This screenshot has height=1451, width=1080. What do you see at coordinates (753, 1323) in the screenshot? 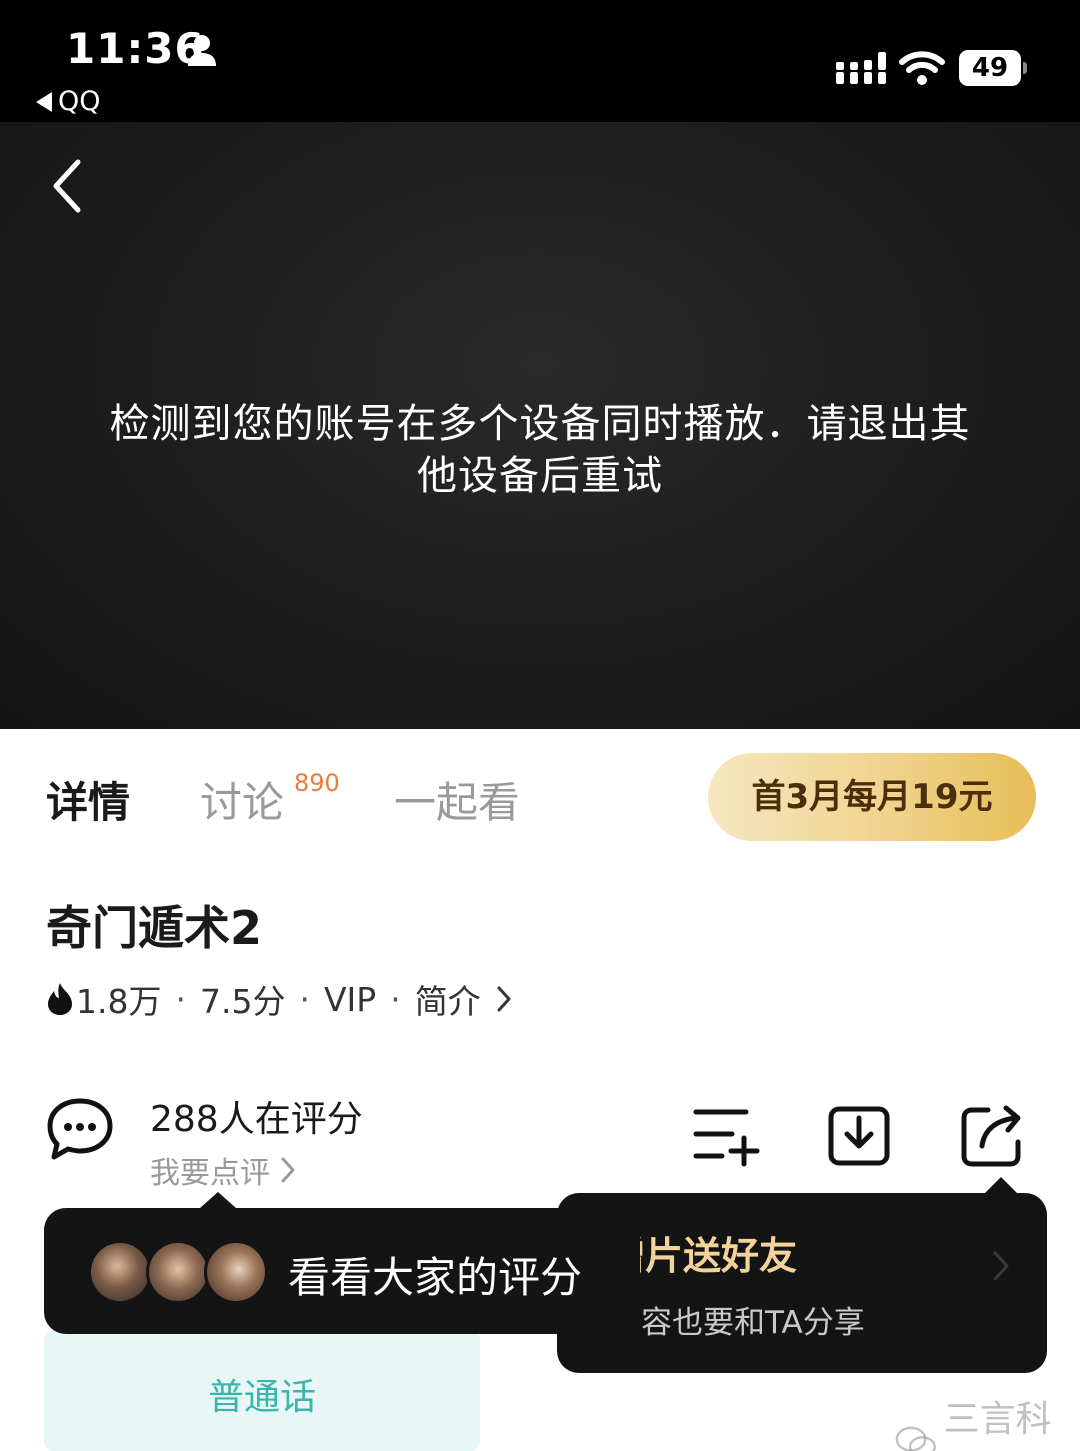
I see `share-gift-subtitle: 容也要和TA分享` at bounding box center [753, 1323].